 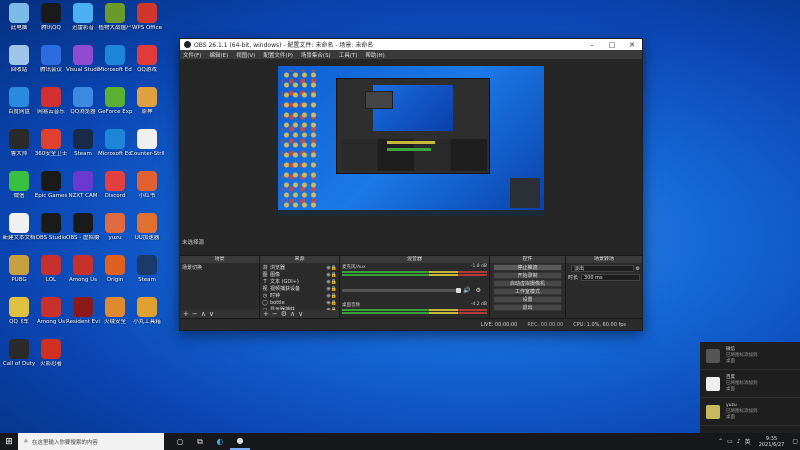 I want to click on desktop-icon: 鲁大师, so click(x=19, y=149).